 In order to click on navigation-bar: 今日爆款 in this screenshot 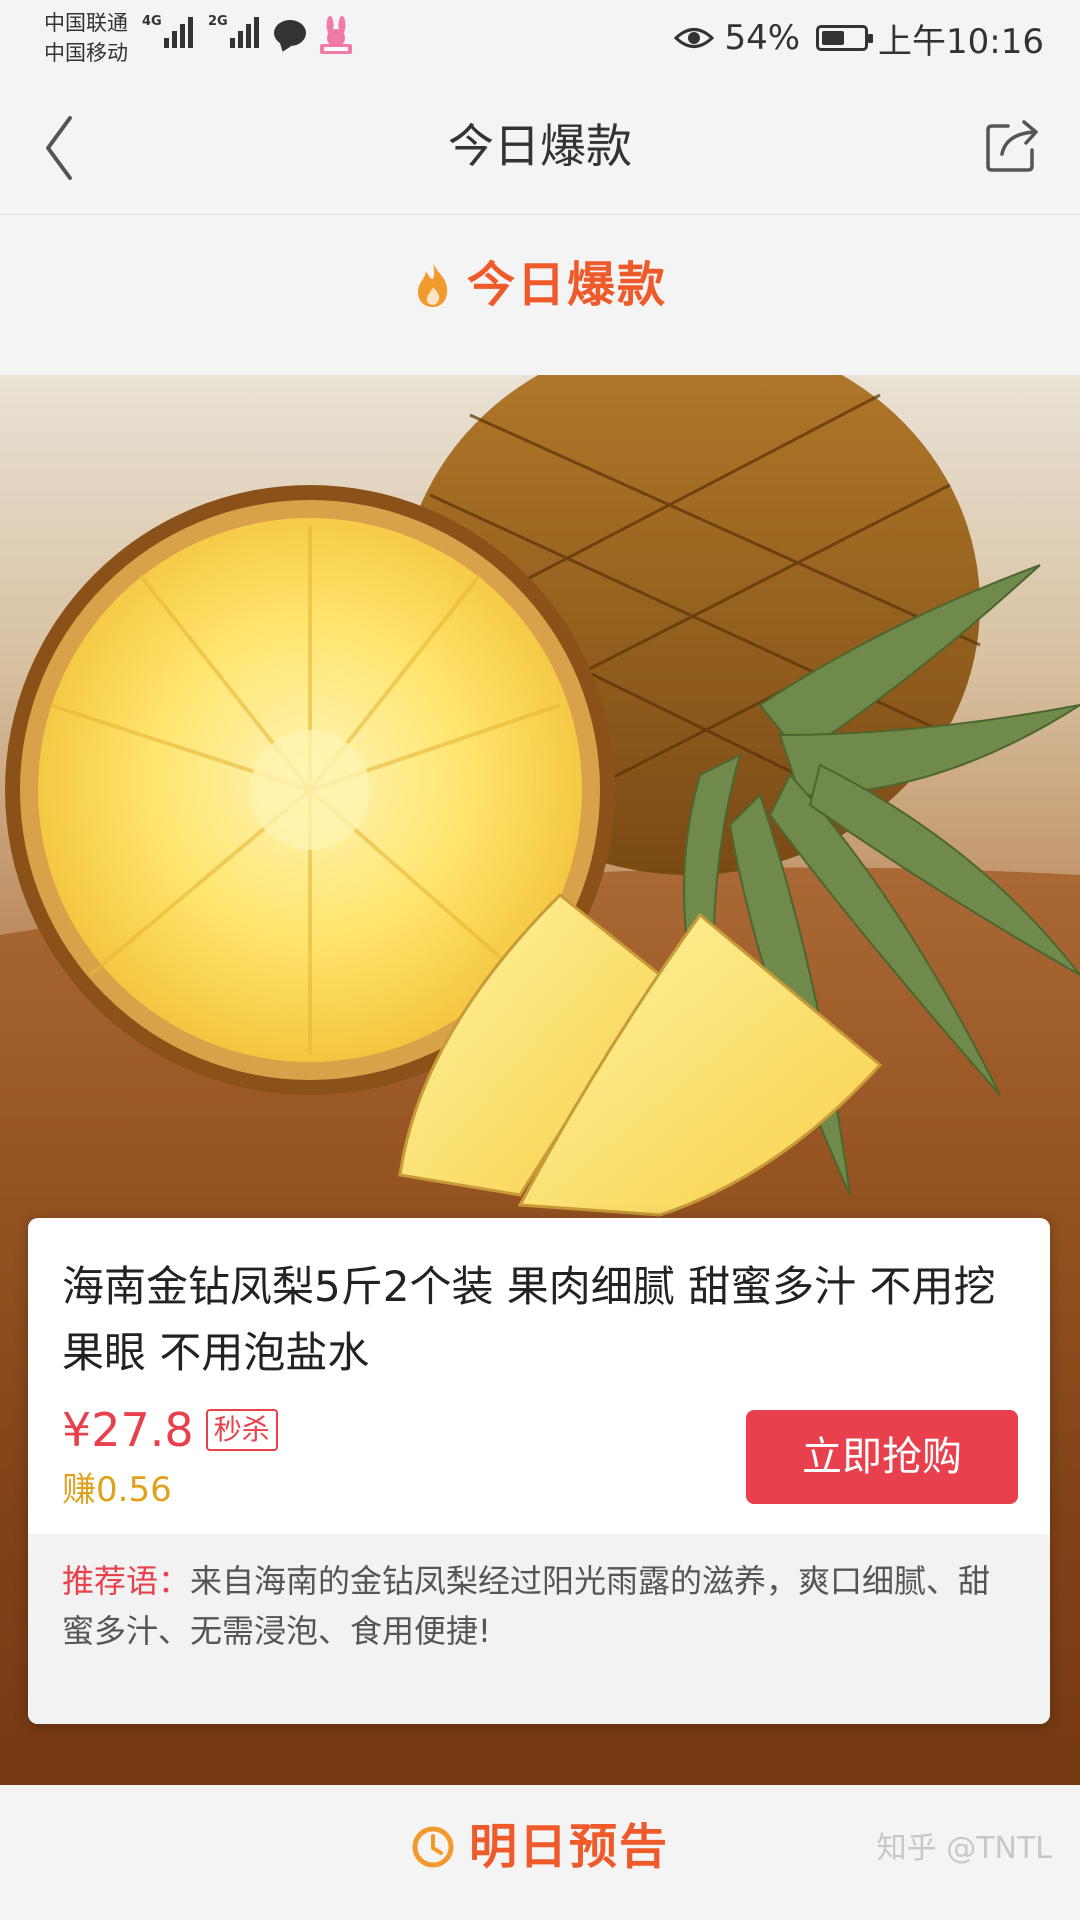, I will do `click(540, 146)`.